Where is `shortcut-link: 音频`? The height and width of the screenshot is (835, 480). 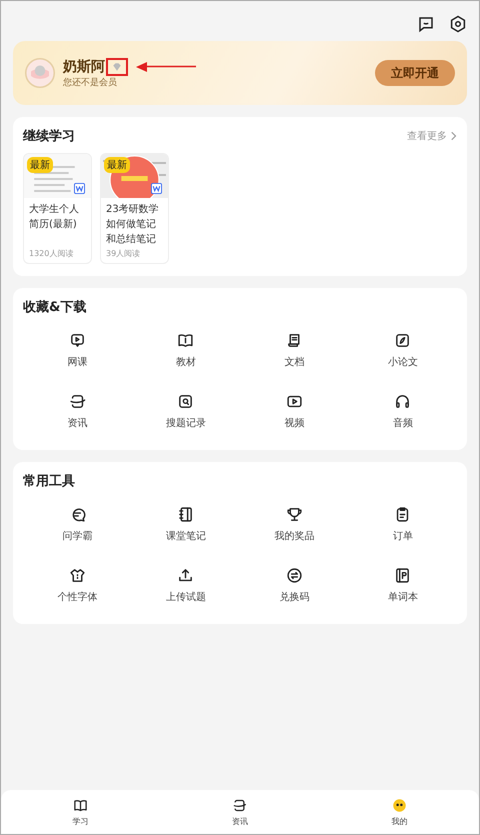 shortcut-link: 音频 is located at coordinates (402, 423).